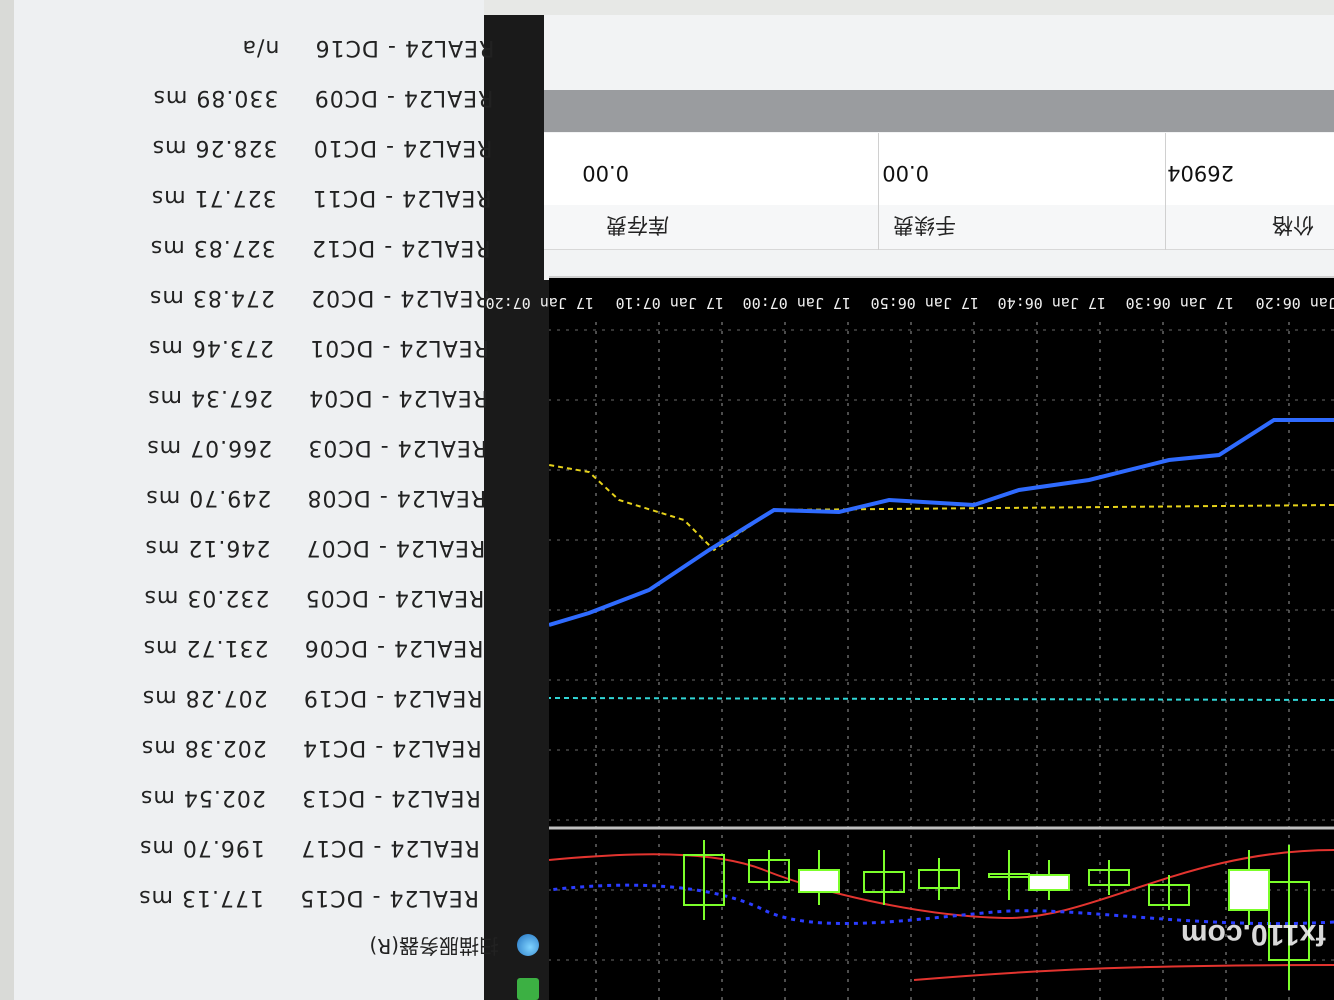 Image resolution: width=1334 pixels, height=1000 pixels. Describe the element at coordinates (528, 945) in the screenshot. I see `scan-server-icon` at that location.